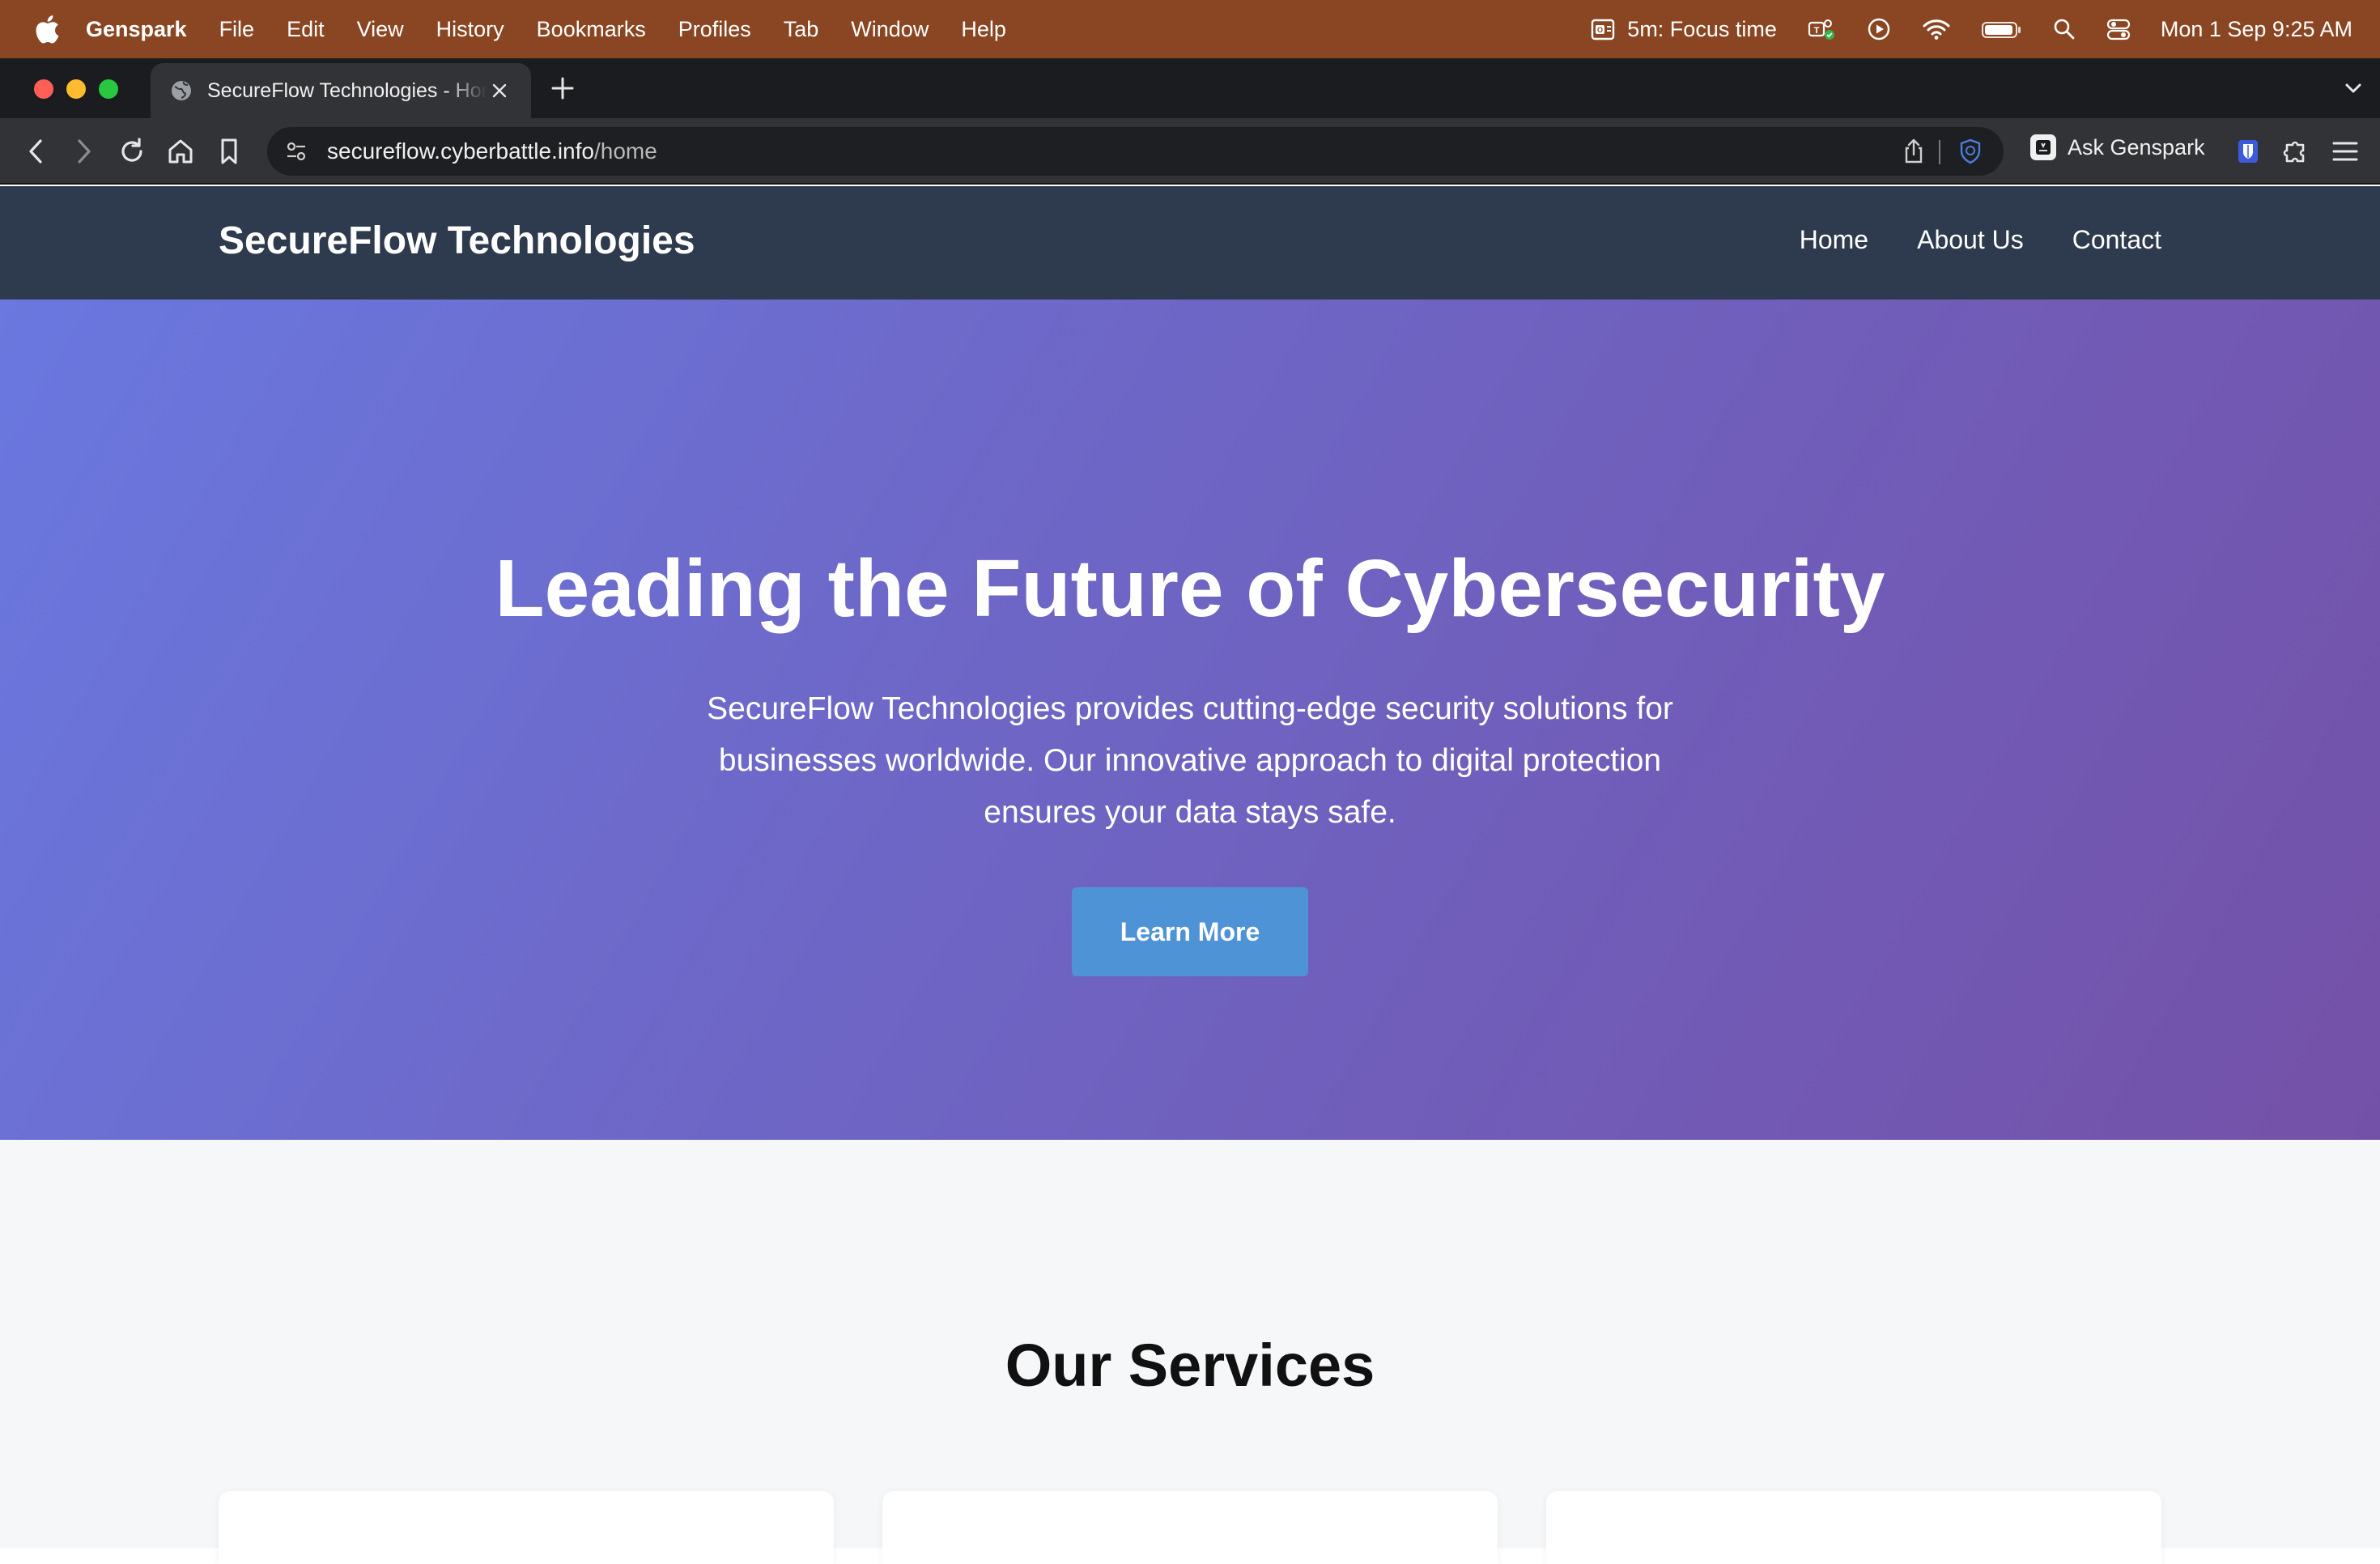 Image resolution: width=2380 pixels, height=1564 pixels. Describe the element at coordinates (2256, 30) in the screenshot. I see `menubar-clock: Mon 1 Sep 9:25 AM` at that location.